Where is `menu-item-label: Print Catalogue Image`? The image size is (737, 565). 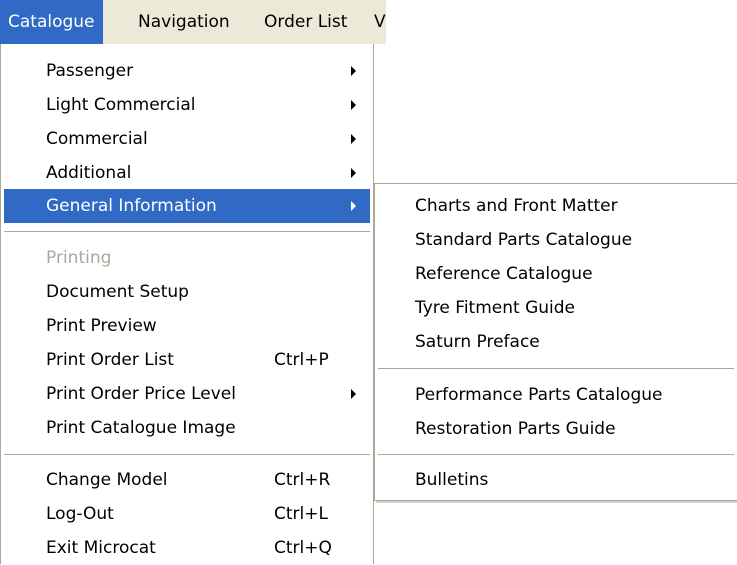 menu-item-label: Print Catalogue Image is located at coordinates (141, 428).